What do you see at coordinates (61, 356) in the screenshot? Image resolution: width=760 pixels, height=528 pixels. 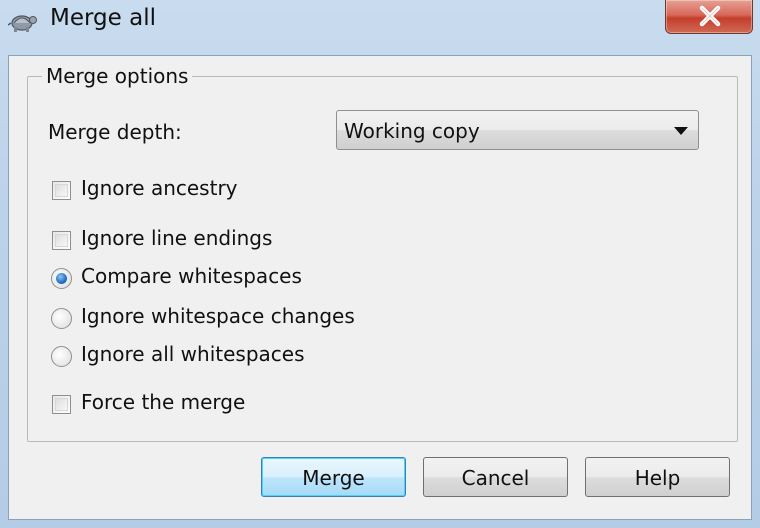 I see `ignore-all-whitespaces-radio` at bounding box center [61, 356].